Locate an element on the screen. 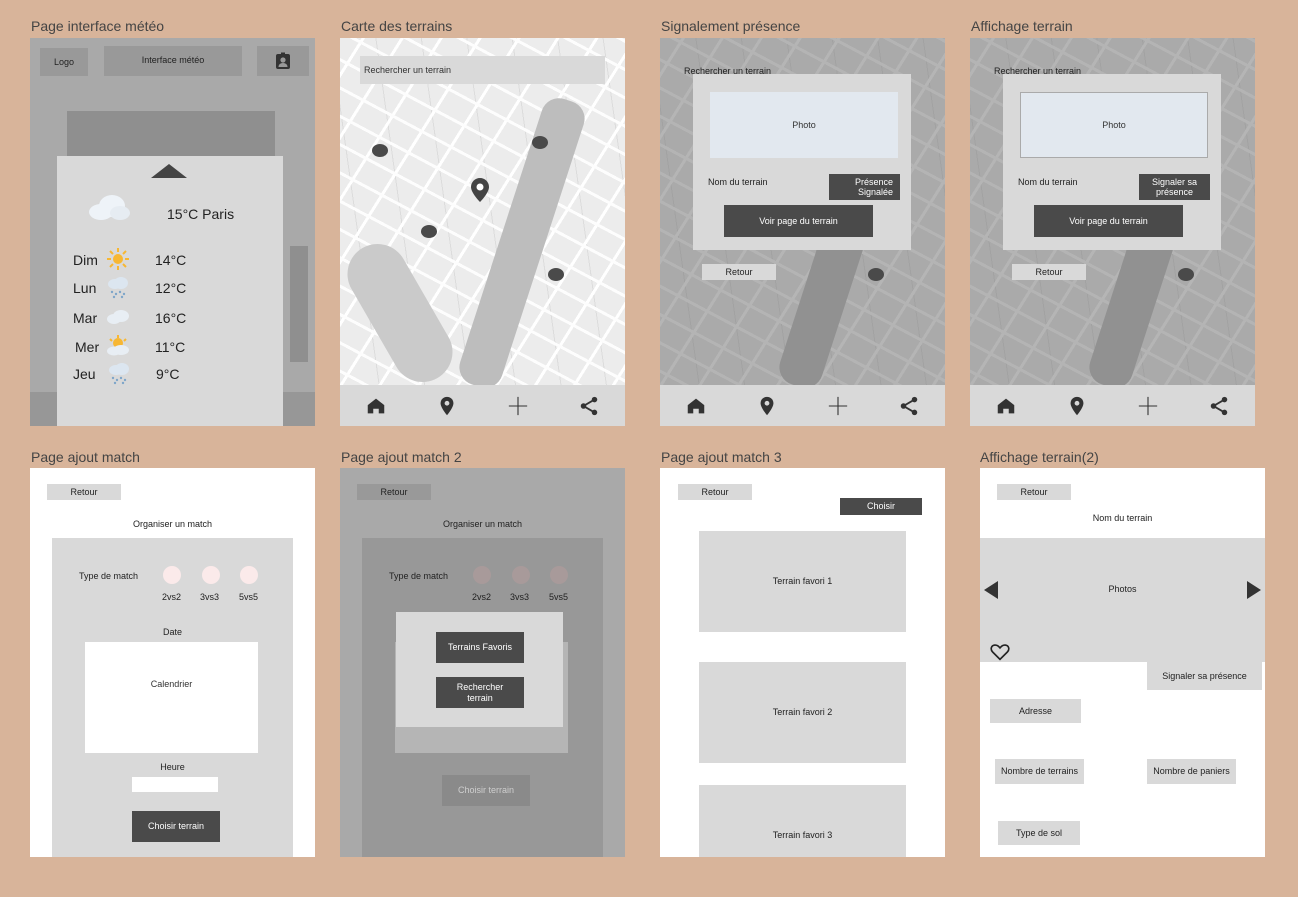 This screenshot has height=897, width=1298. search-terrain-button: Rechercher terrain is located at coordinates (480, 692).